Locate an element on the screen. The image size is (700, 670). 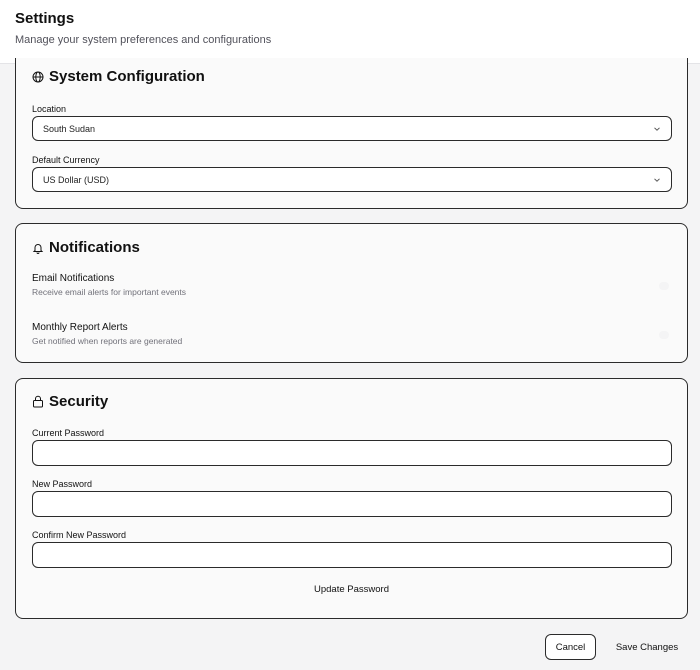
system-configuration-heading: System Configuration is located at coordinates (118, 76).